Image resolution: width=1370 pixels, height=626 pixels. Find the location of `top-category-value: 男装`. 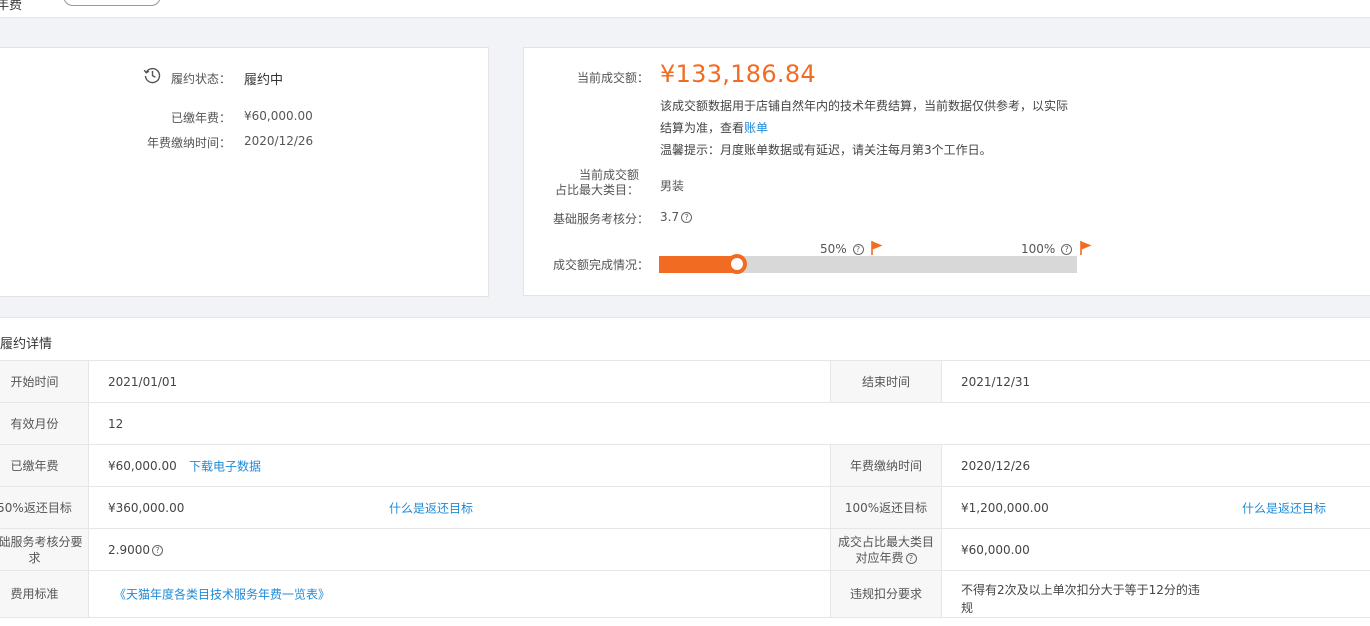

top-category-value: 男装 is located at coordinates (672, 186).